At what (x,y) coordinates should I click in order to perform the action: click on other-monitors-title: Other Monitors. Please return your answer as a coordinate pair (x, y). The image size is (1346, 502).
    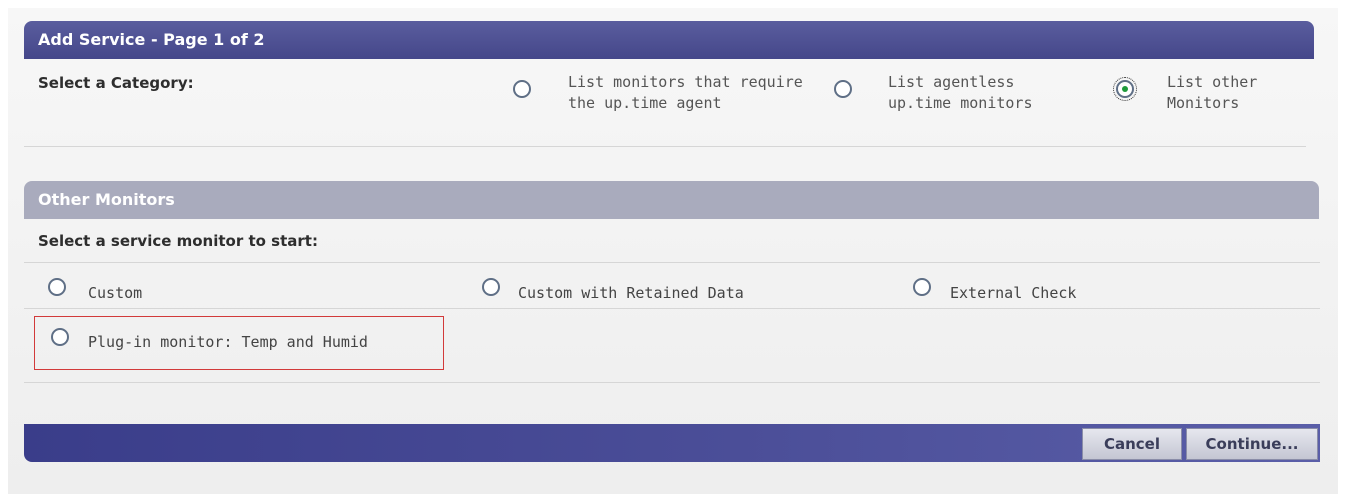
    Looking at the image, I should click on (671, 200).